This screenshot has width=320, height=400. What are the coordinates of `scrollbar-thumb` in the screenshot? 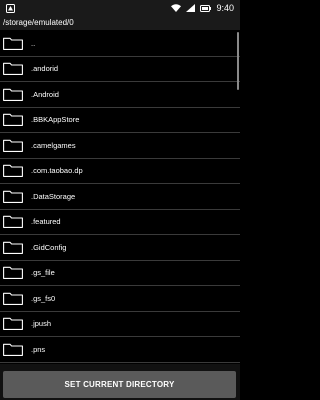 It's located at (238, 61).